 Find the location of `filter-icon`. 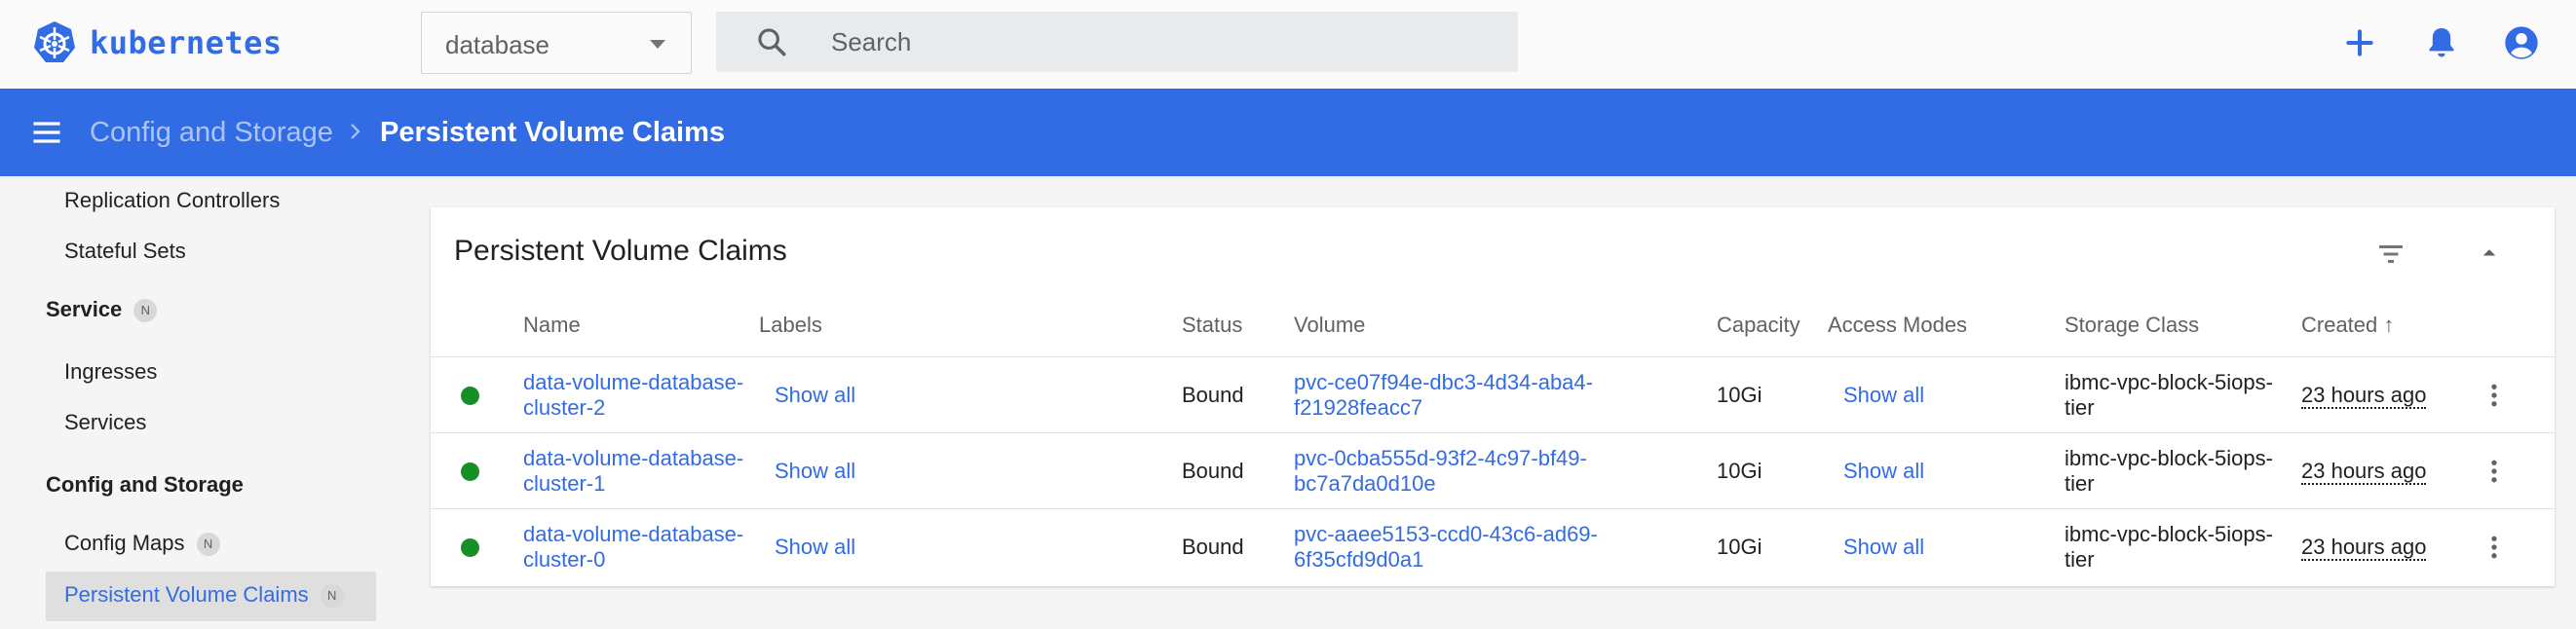

filter-icon is located at coordinates (2390, 255).